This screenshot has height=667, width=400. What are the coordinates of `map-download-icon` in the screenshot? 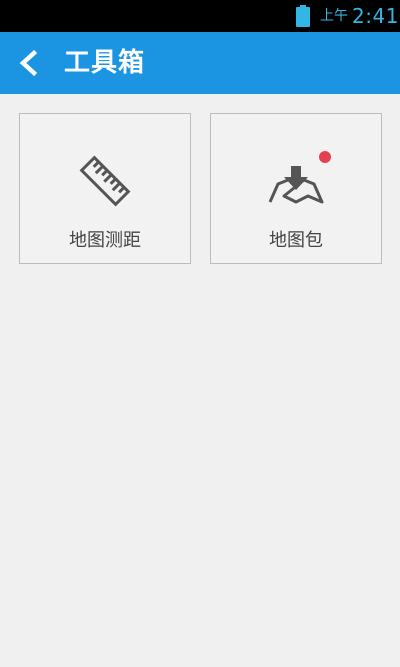 It's located at (296, 181).